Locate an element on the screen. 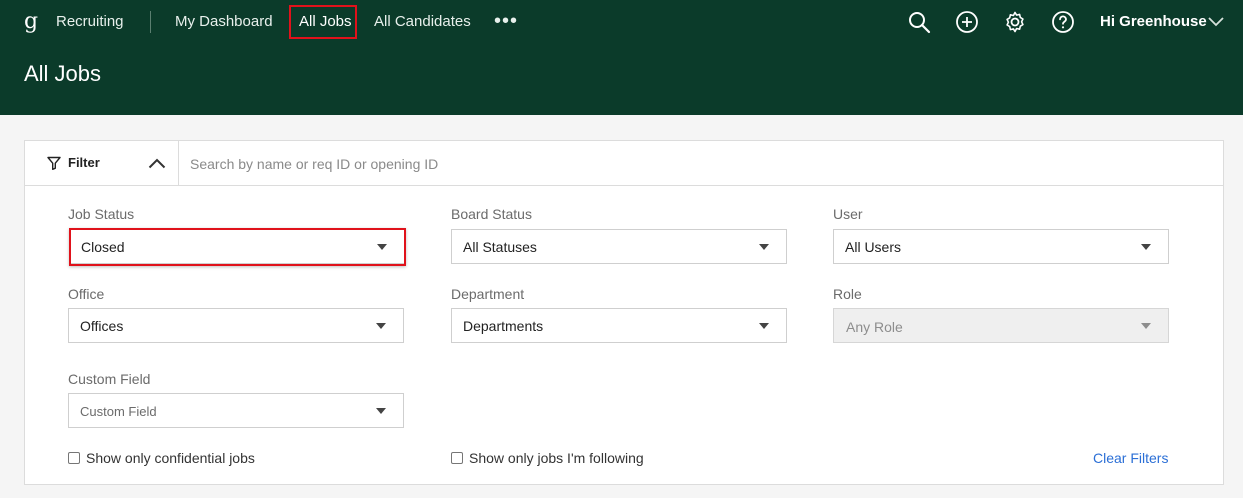 The image size is (1243, 498). nav-divider is located at coordinates (150, 22).